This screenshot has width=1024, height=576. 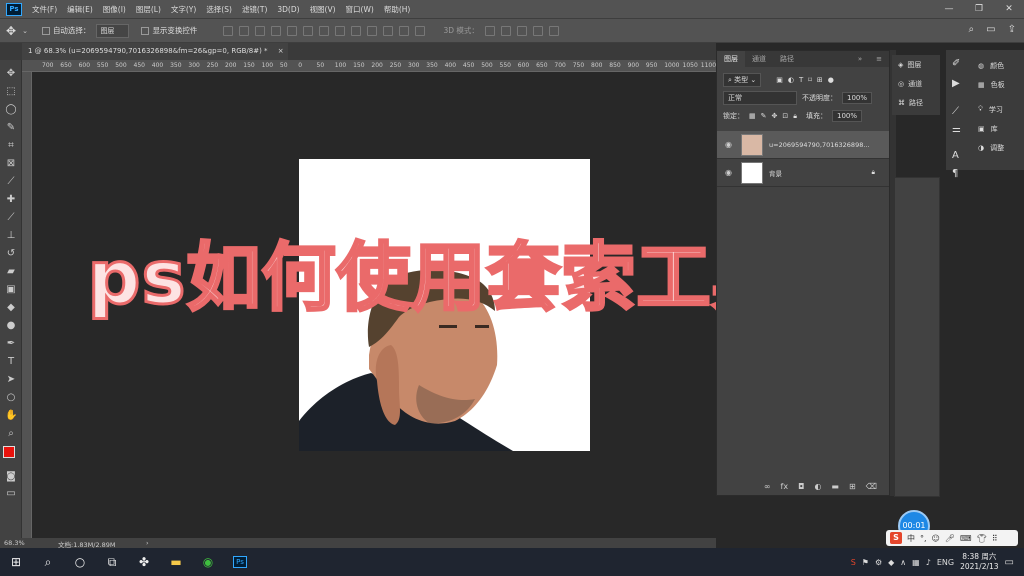 What do you see at coordinates (45, 30) in the screenshot?
I see `auto-select-checkbox` at bounding box center [45, 30].